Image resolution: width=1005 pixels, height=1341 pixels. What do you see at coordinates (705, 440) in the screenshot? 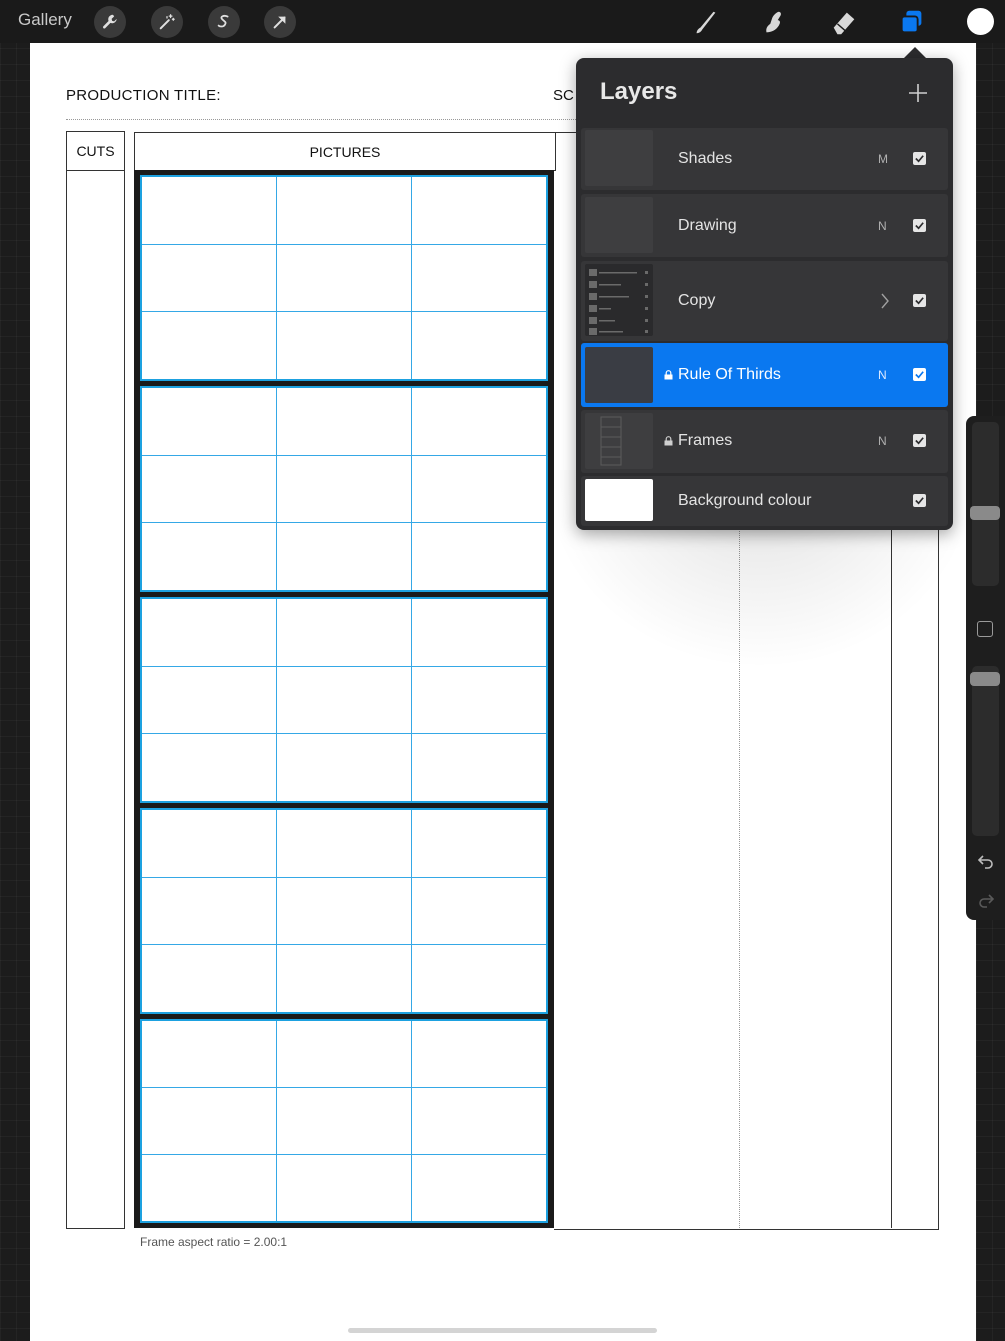
I see `layer-name: Frames` at bounding box center [705, 440].